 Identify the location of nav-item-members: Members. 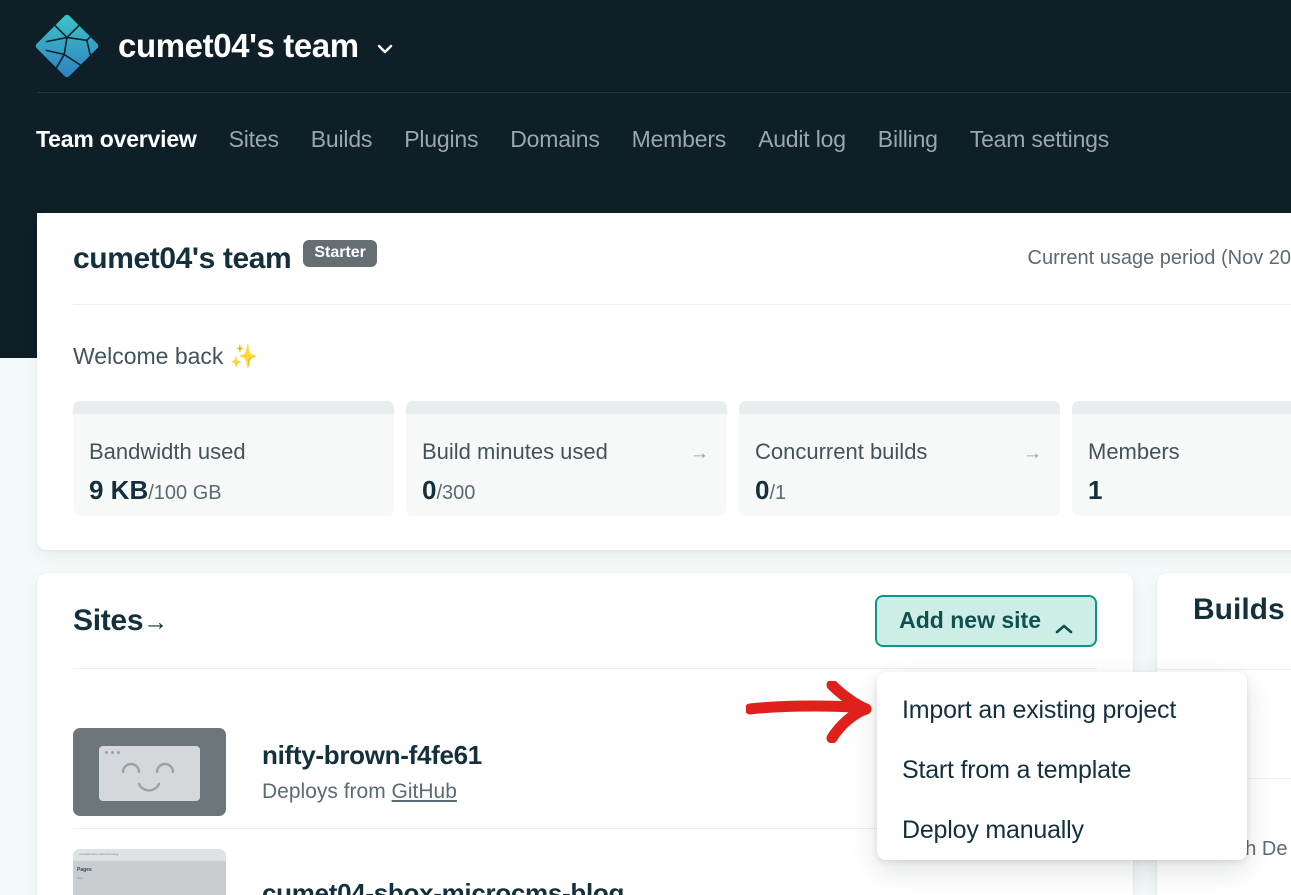
(679, 139).